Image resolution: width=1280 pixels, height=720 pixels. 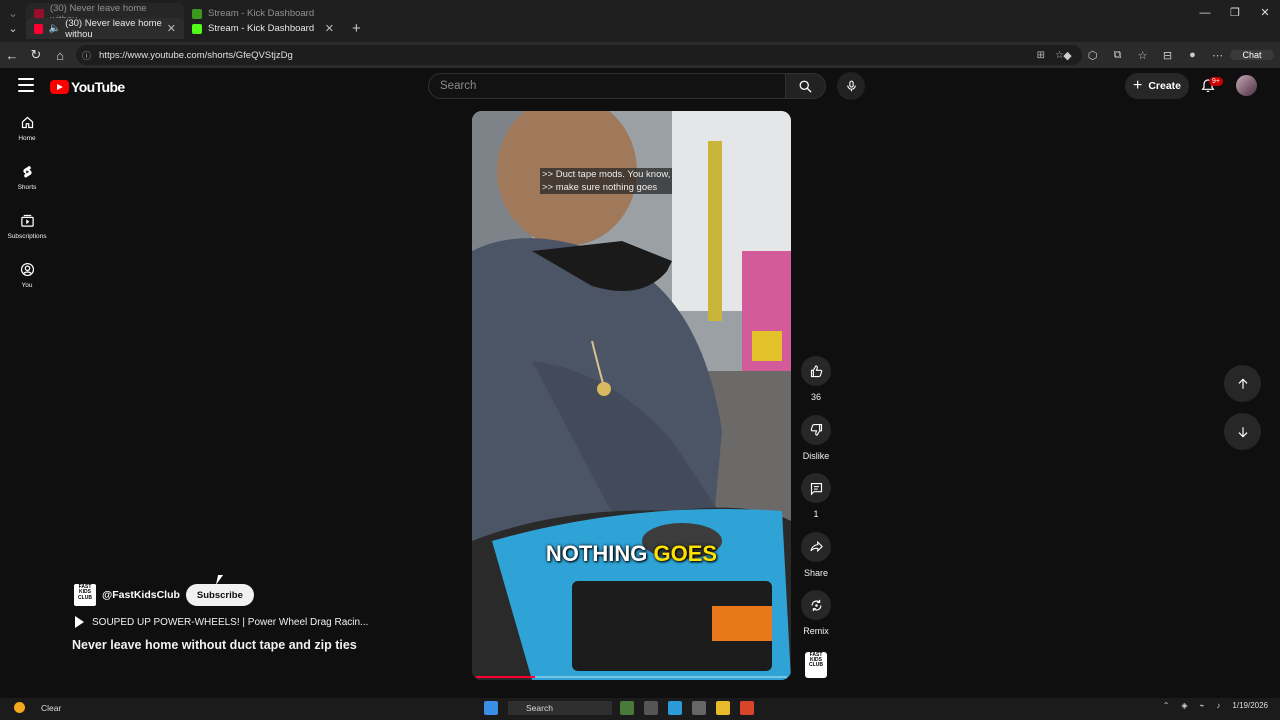 What do you see at coordinates (141, 595) in the screenshot?
I see `channel-handle: @FastKidsClub` at bounding box center [141, 595].